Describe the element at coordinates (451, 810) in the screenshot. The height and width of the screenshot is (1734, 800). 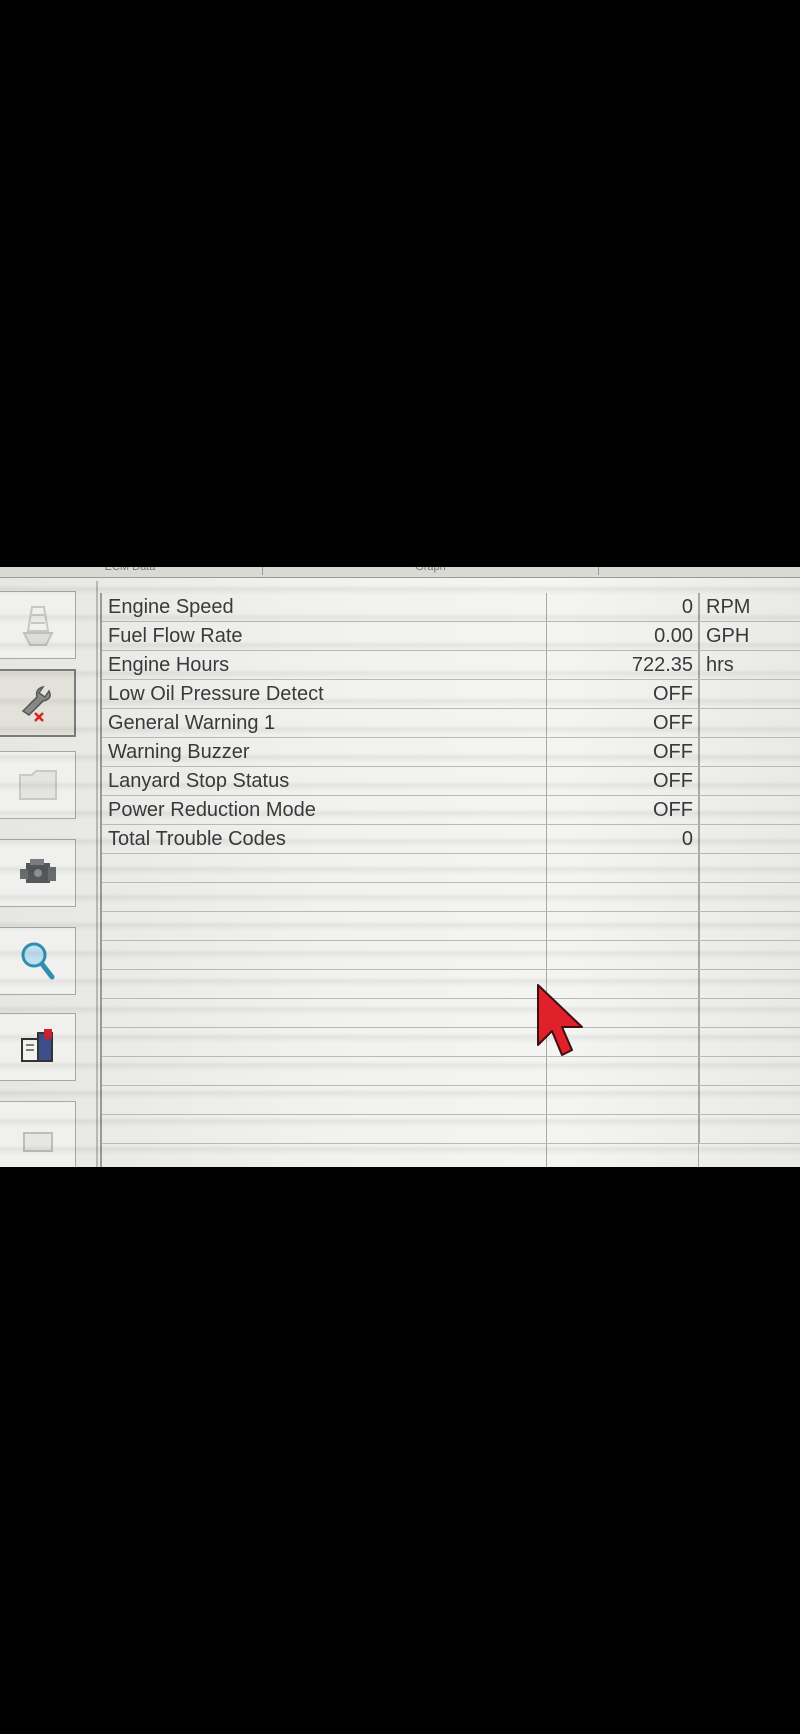
I see `table-row: Power Reduction Mode OFF` at that location.